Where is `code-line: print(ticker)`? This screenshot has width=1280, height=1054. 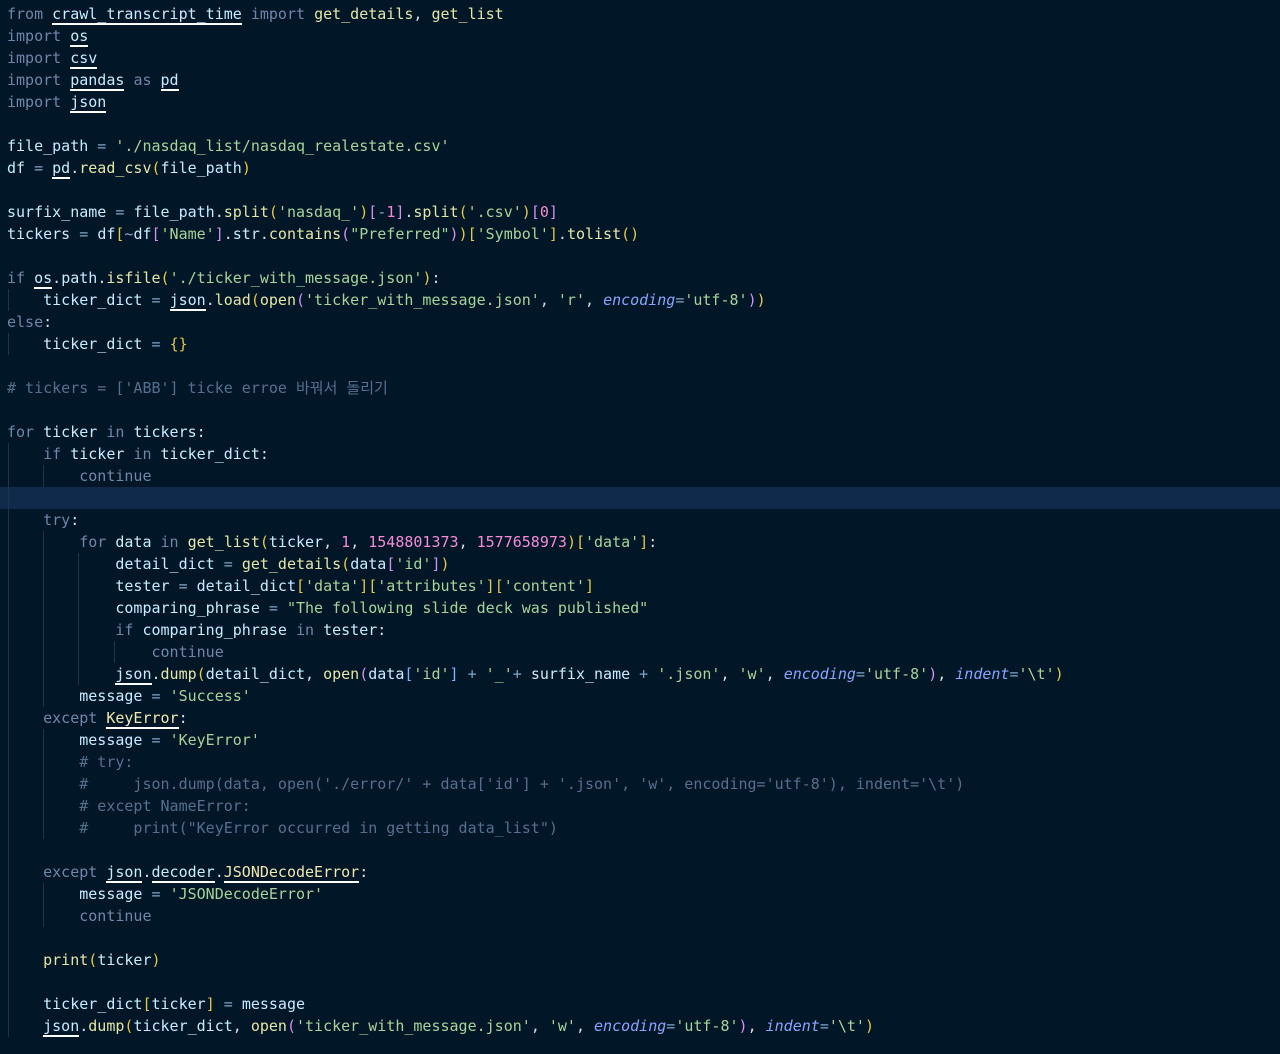
code-line: print(ticker) is located at coordinates (640, 960).